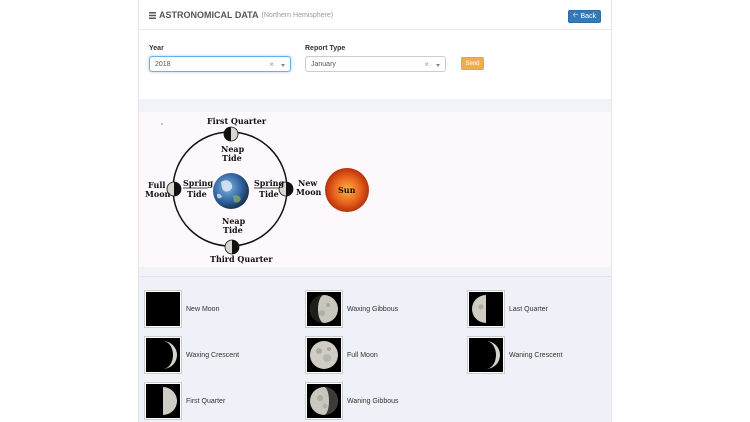 The image size is (750, 422). Describe the element at coordinates (323, 64) in the screenshot. I see `report-type-select-value: January` at that location.